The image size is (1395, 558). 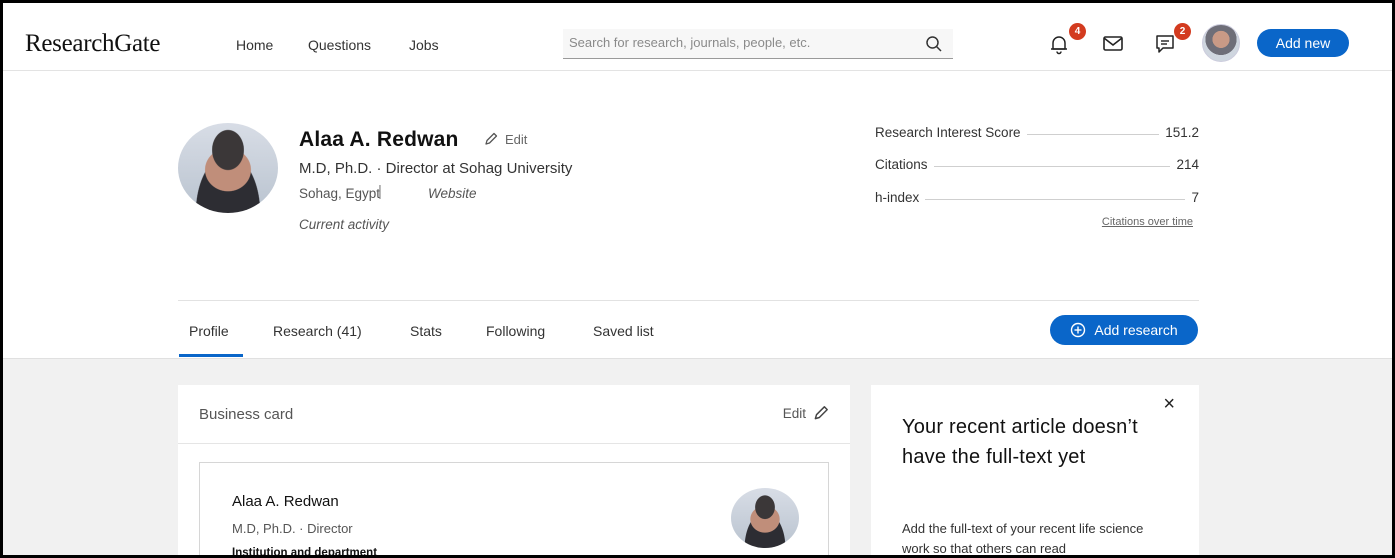 What do you see at coordinates (623, 331) in the screenshot?
I see `tab-saved-list: Saved list` at bounding box center [623, 331].